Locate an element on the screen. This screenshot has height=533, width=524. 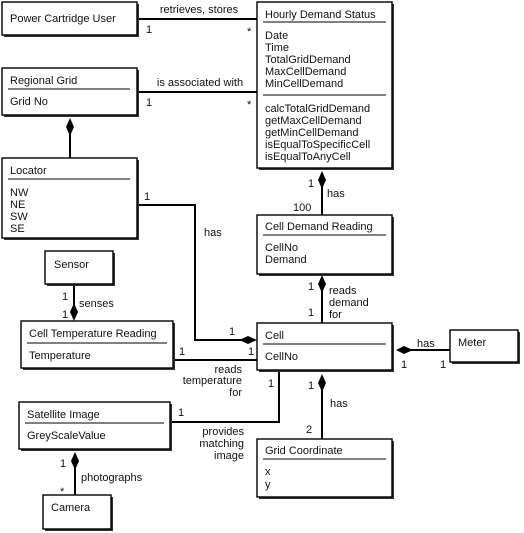
class-grid-coordinate: Grid Coordinate x y is located at coordinates (325, 468).